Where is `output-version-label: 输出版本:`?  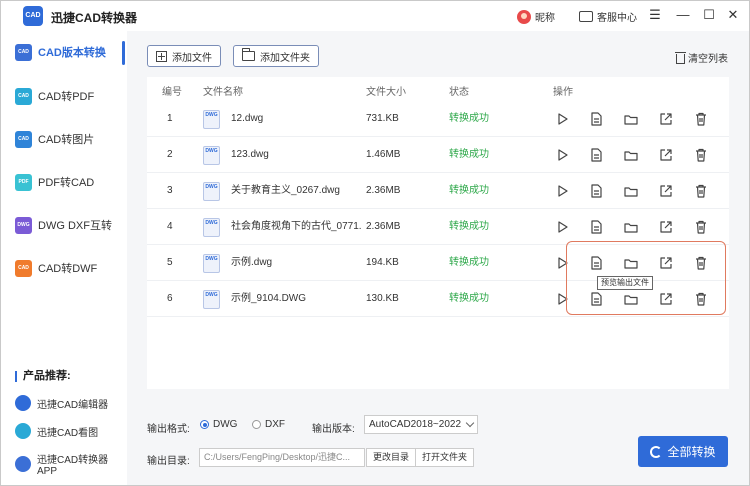 output-version-label: 输出版本: is located at coordinates (333, 429).